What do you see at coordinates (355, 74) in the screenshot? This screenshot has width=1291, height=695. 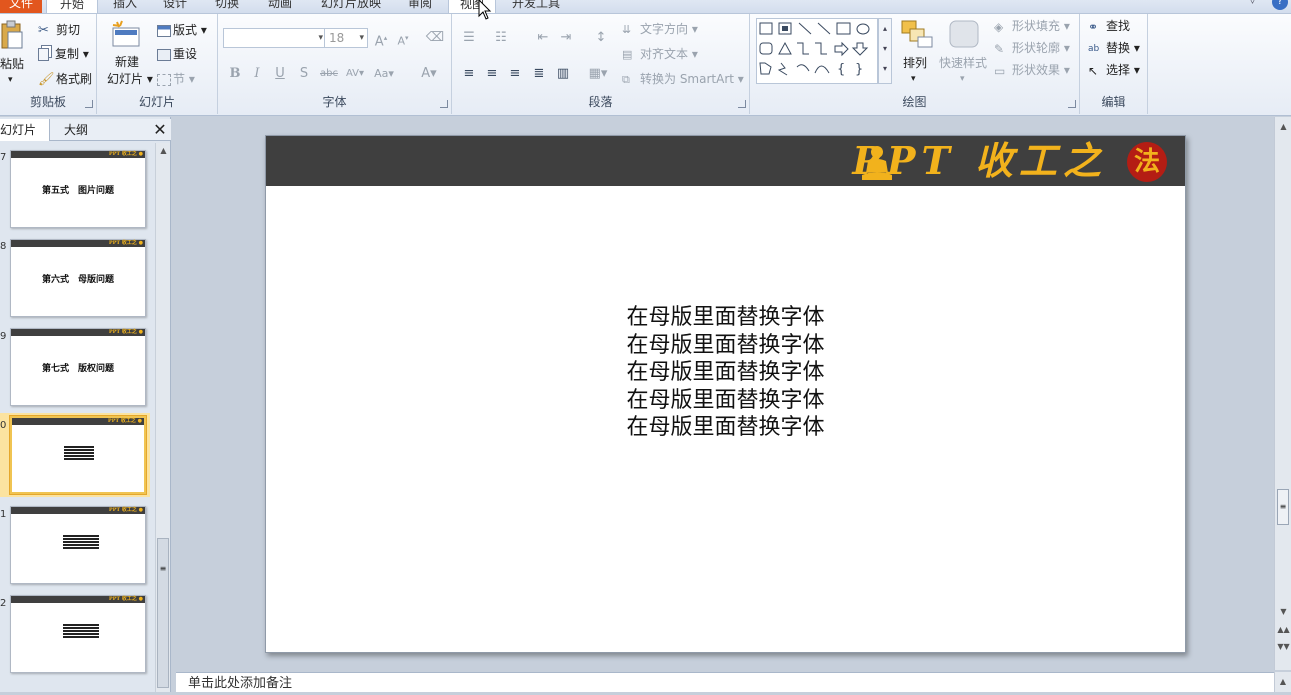 I see `char-spacing-icon: AV▾` at bounding box center [355, 74].